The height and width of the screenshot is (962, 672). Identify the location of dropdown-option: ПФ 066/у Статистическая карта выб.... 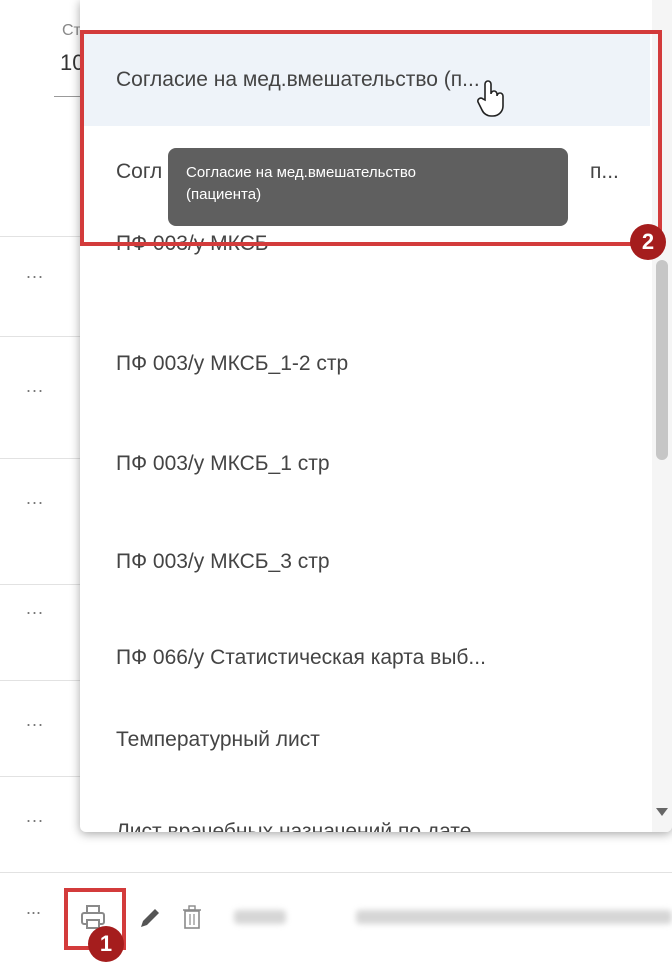
(365, 658).